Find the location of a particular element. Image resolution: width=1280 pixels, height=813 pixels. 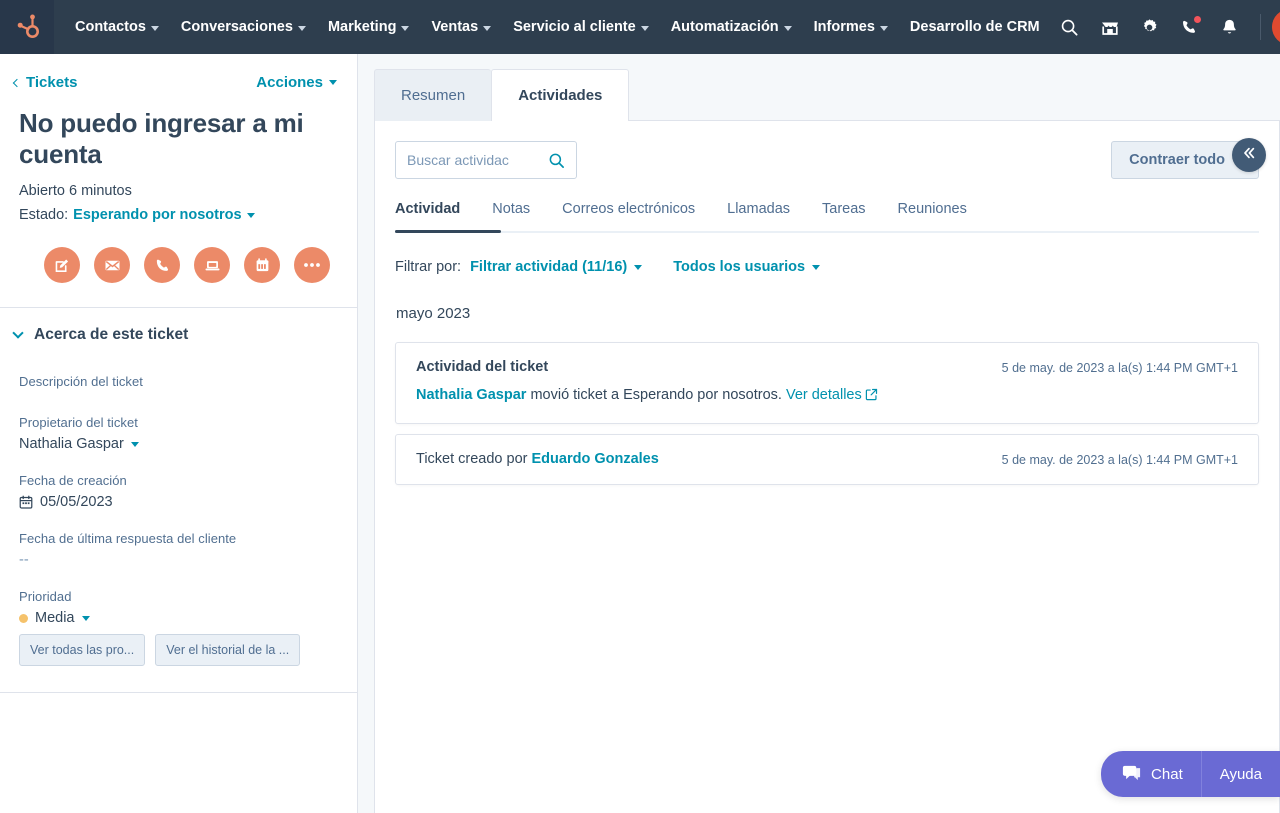

hubspot-logo-button is located at coordinates (27, 27).